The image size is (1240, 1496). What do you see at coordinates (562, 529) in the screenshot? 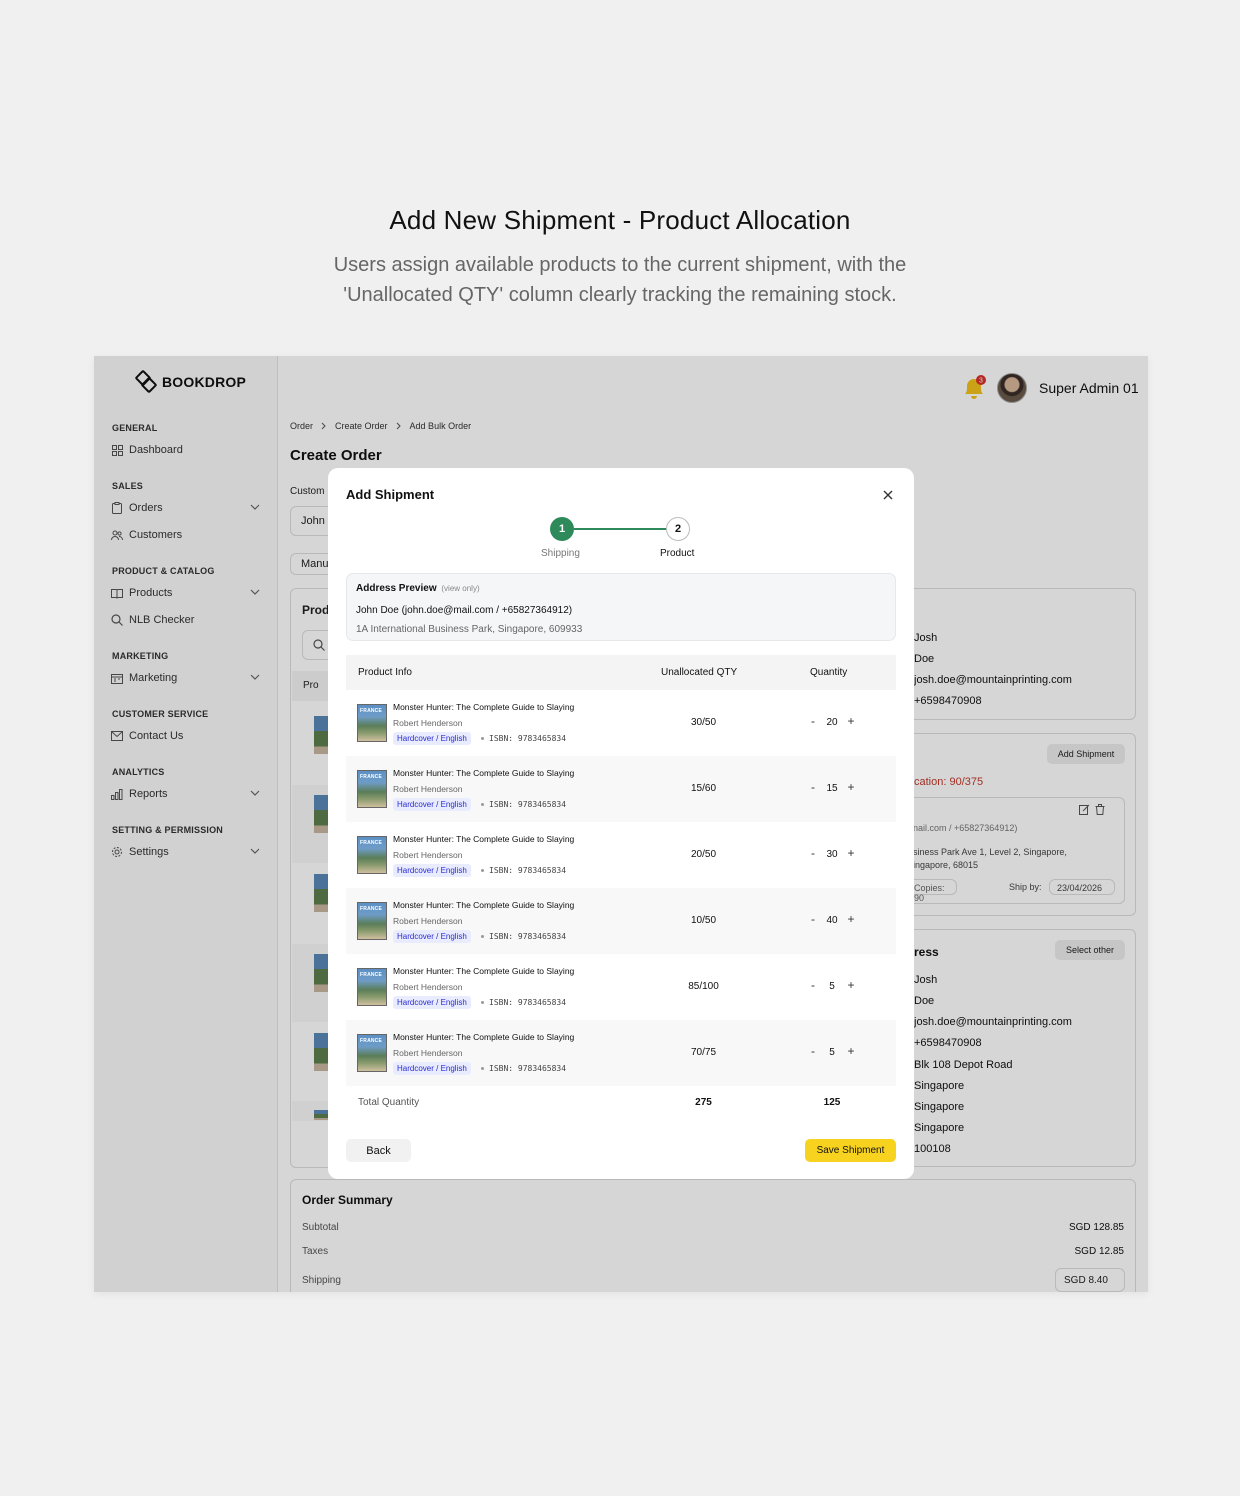
I see `step-shipping-indicator: 1` at bounding box center [562, 529].